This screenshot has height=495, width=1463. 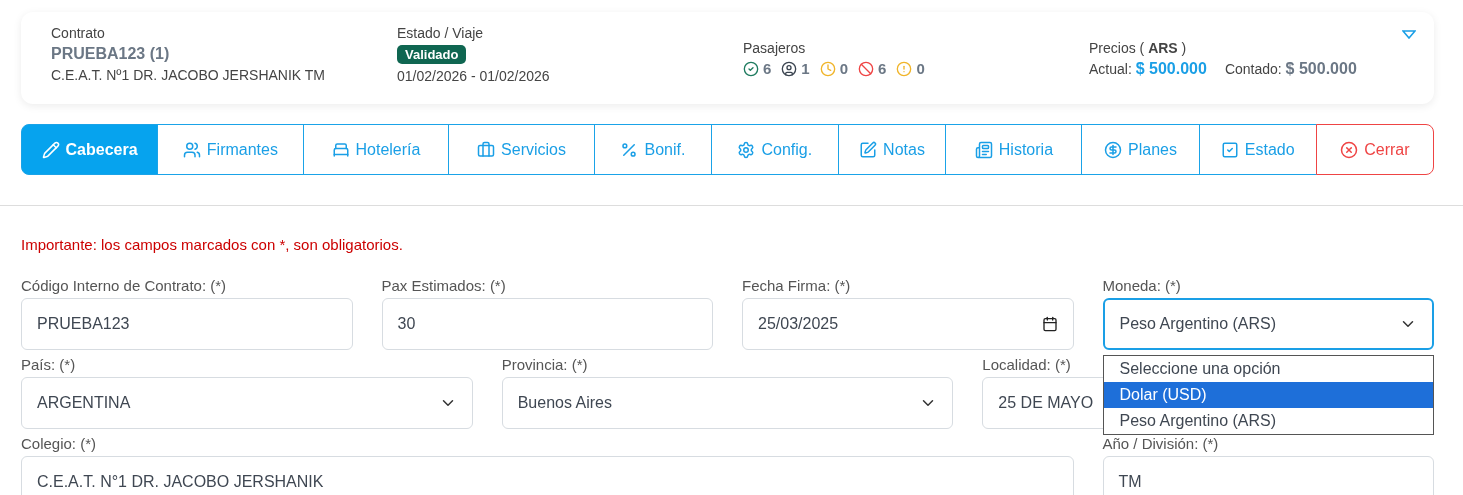 What do you see at coordinates (1349, 149) in the screenshot?
I see `close-icon` at bounding box center [1349, 149].